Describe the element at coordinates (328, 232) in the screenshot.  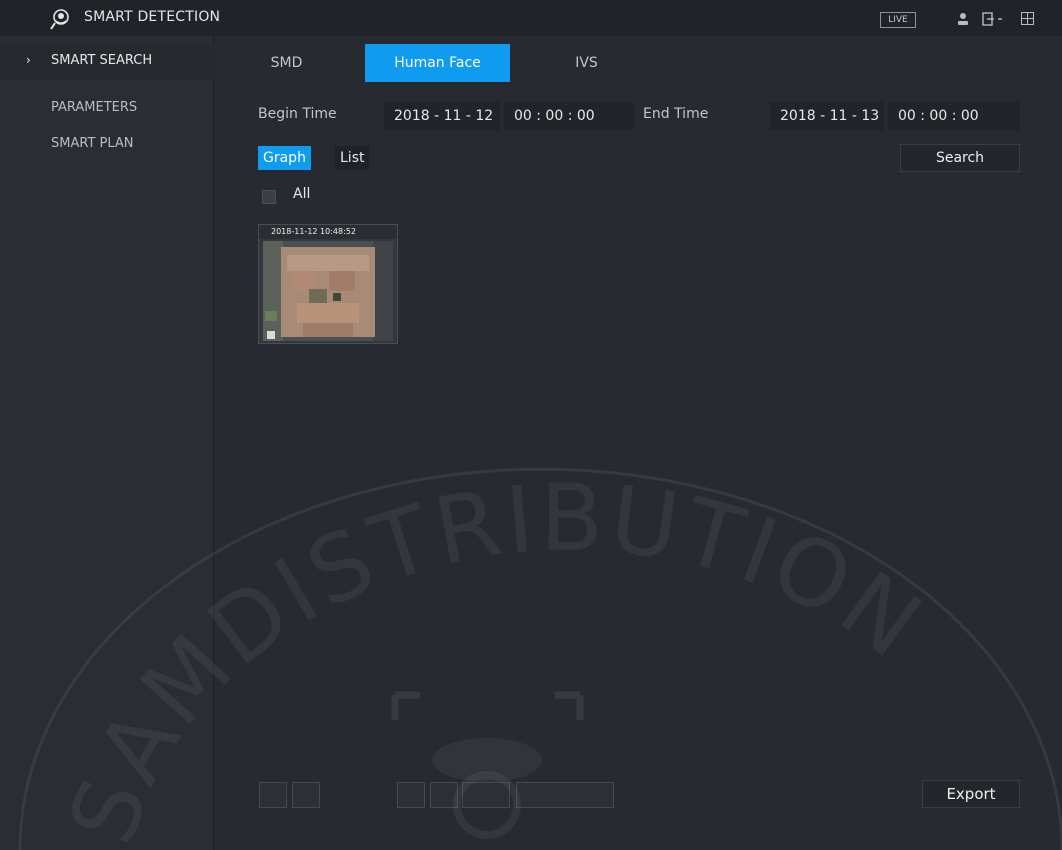
I see `thumbnail-timestamp: 2018-11-12 10:48:52` at that location.